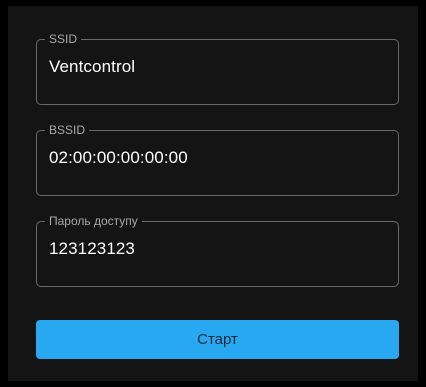 The height and width of the screenshot is (387, 426). I want to click on ssid-value: Ventcontrol, so click(217, 67).